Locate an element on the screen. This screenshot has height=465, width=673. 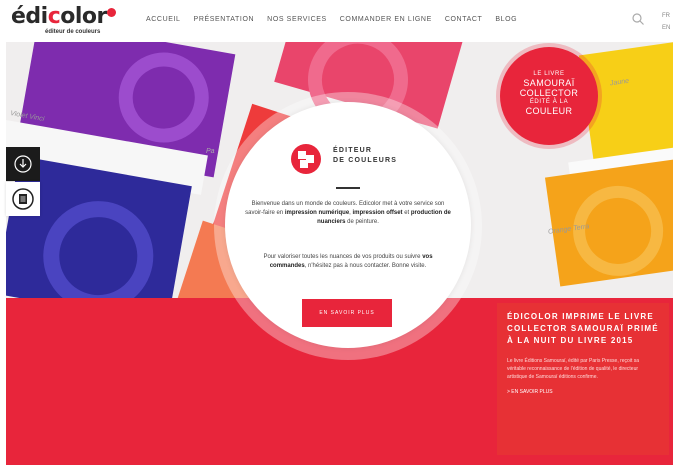
palette-logo-icon is located at coordinates (306, 159).